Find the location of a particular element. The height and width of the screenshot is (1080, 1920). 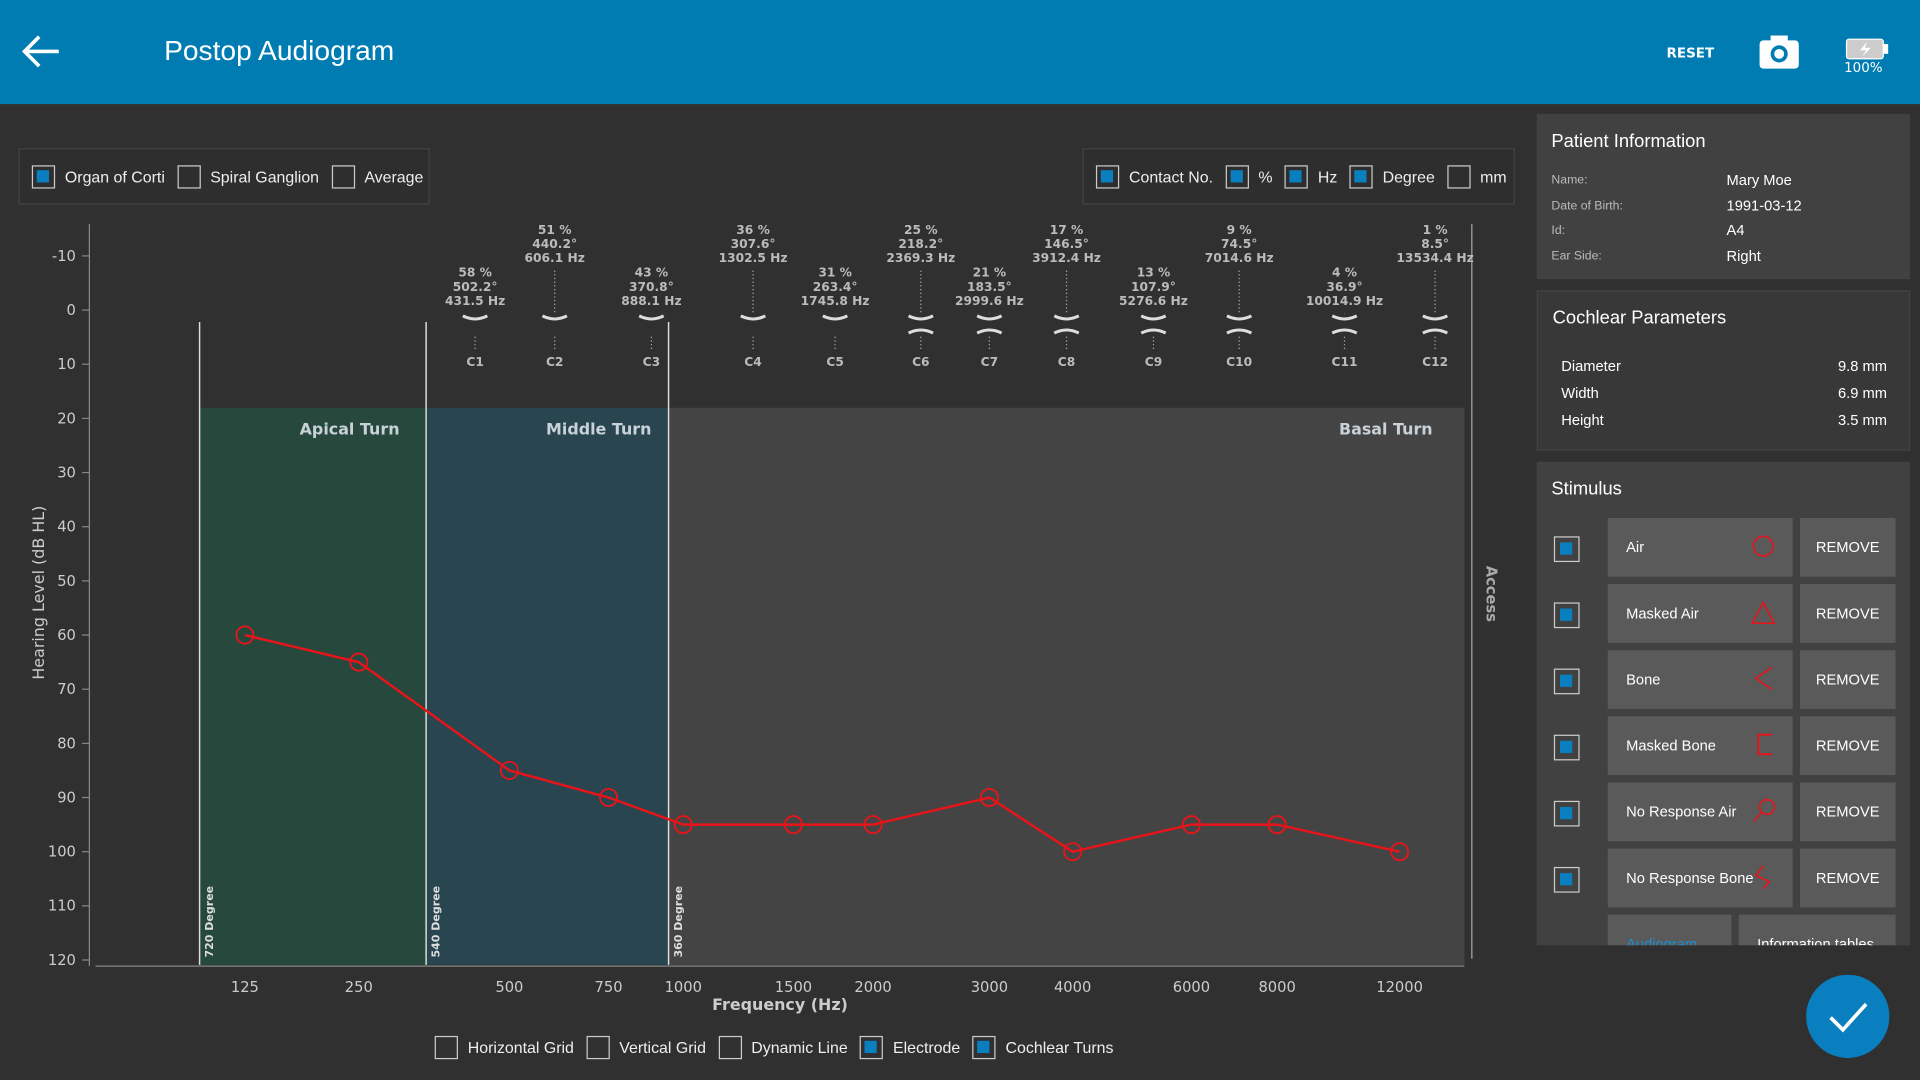

tab-information-tables: Information tables is located at coordinates (1817, 930).